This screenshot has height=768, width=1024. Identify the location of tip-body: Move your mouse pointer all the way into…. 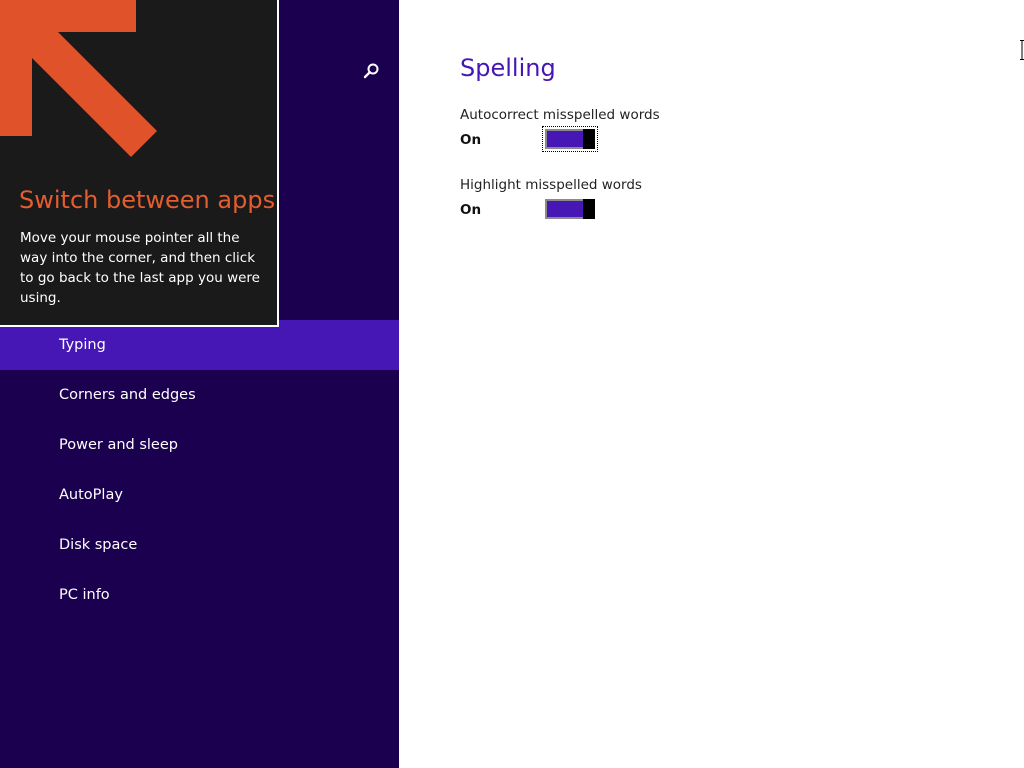
(140, 268).